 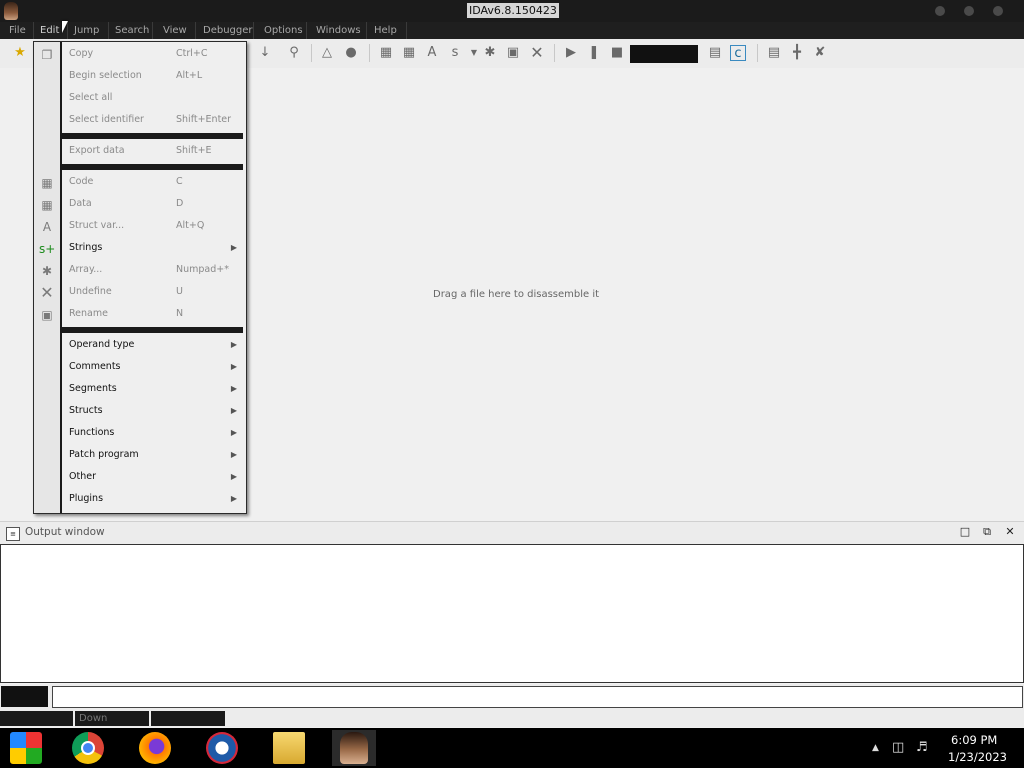 I want to click on clock-time: 6:09 PM, so click(x=974, y=740).